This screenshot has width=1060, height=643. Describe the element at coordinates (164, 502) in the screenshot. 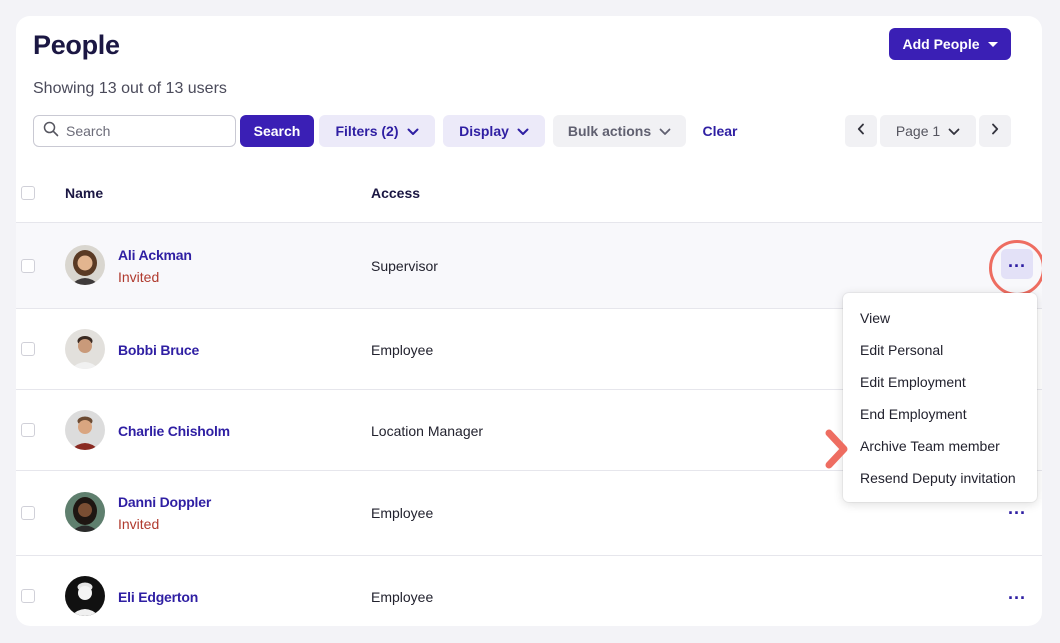

I see `person-name: Danni Doppler` at that location.